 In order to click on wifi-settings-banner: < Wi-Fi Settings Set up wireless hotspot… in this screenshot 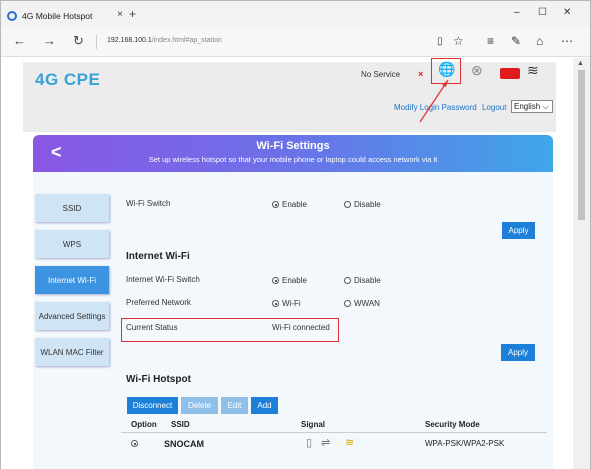, I will do `click(293, 153)`.